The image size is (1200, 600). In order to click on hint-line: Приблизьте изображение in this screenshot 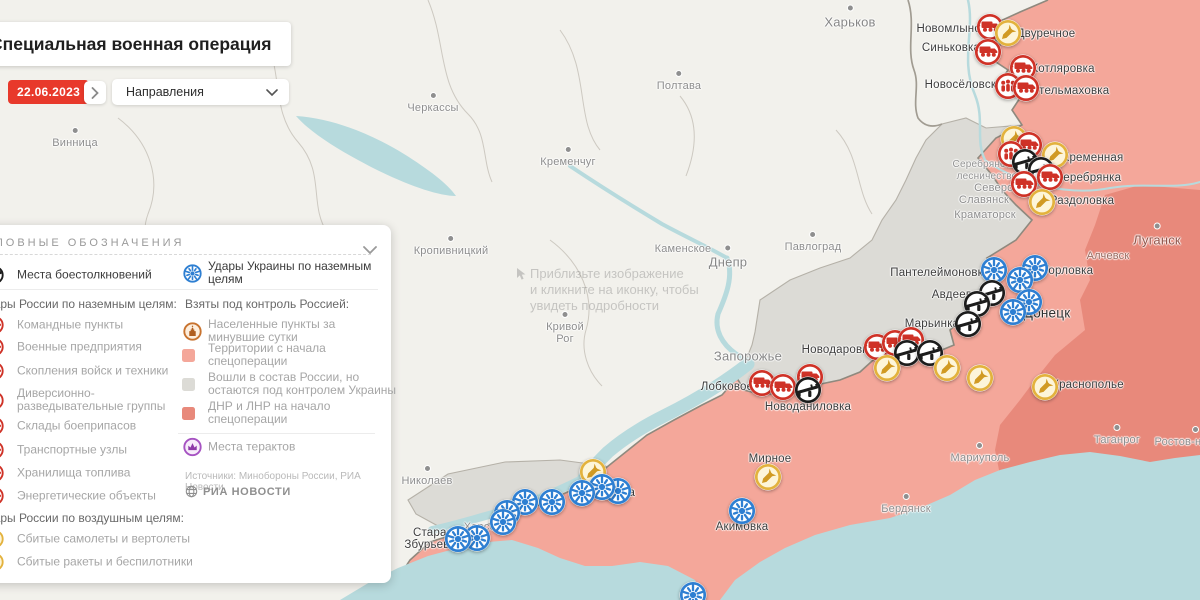, I will do `click(607, 273)`.